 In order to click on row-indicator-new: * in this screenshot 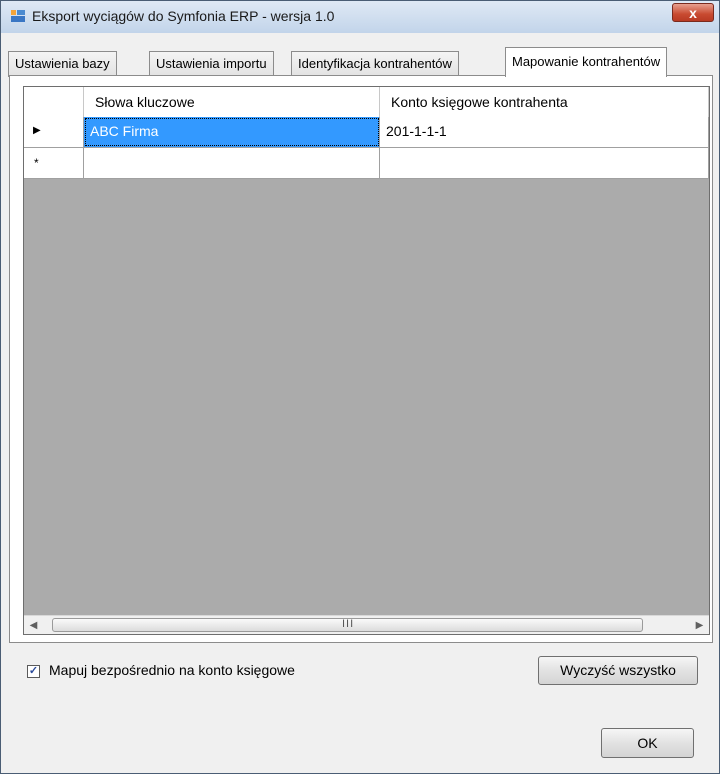, I will do `click(54, 163)`.